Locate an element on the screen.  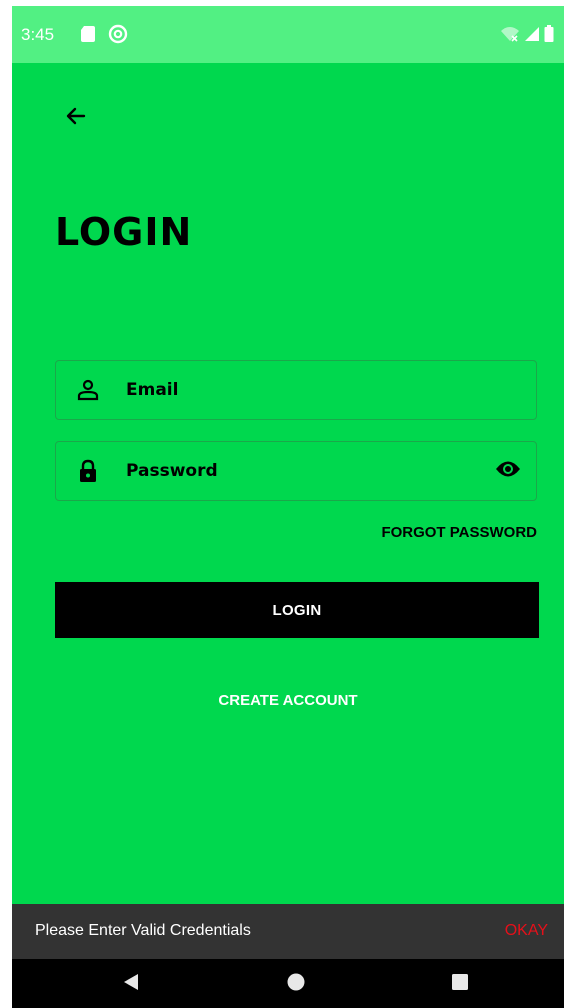
system-navigation-bar is located at coordinates (288, 983).